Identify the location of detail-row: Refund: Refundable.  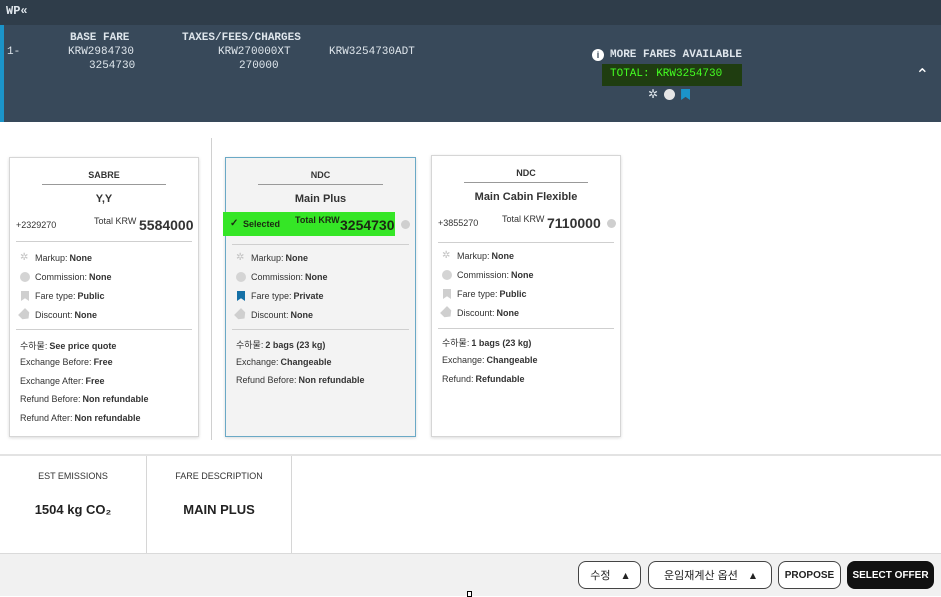
(483, 379).